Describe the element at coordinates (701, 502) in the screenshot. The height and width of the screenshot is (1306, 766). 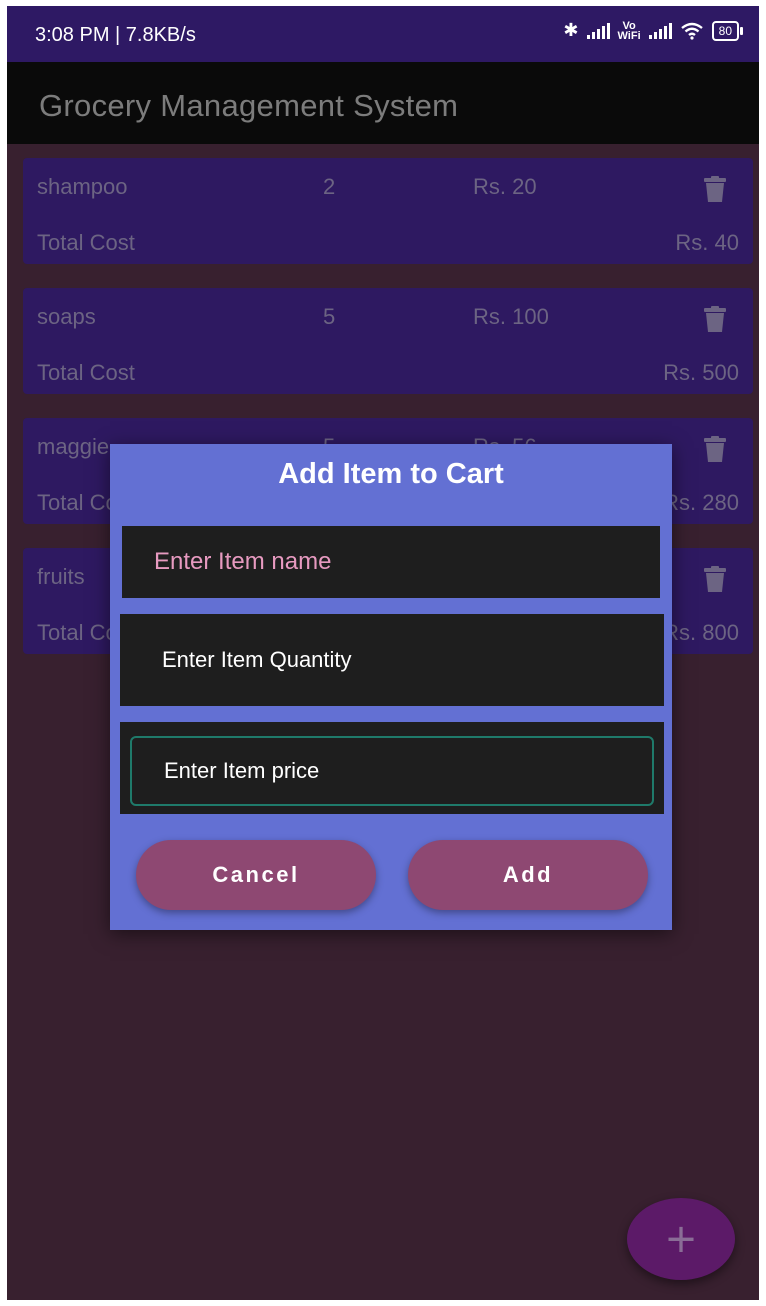
I see `total-cost-value: Rs. 280` at that location.